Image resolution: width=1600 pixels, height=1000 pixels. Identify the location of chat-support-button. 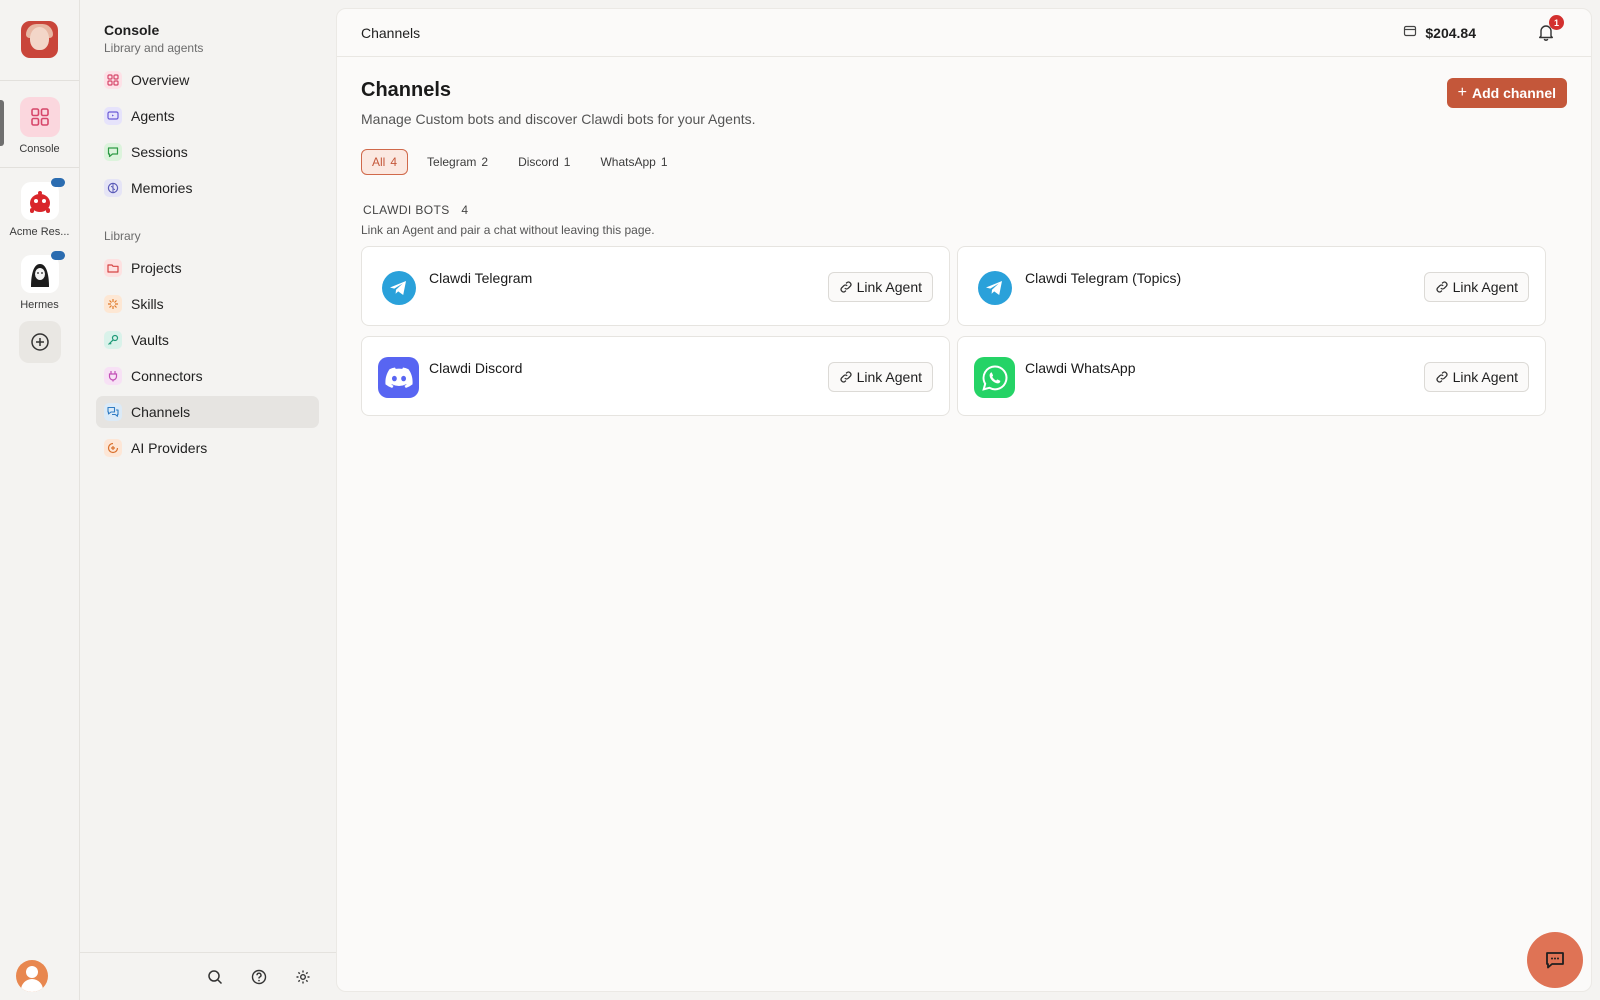
(1555, 960).